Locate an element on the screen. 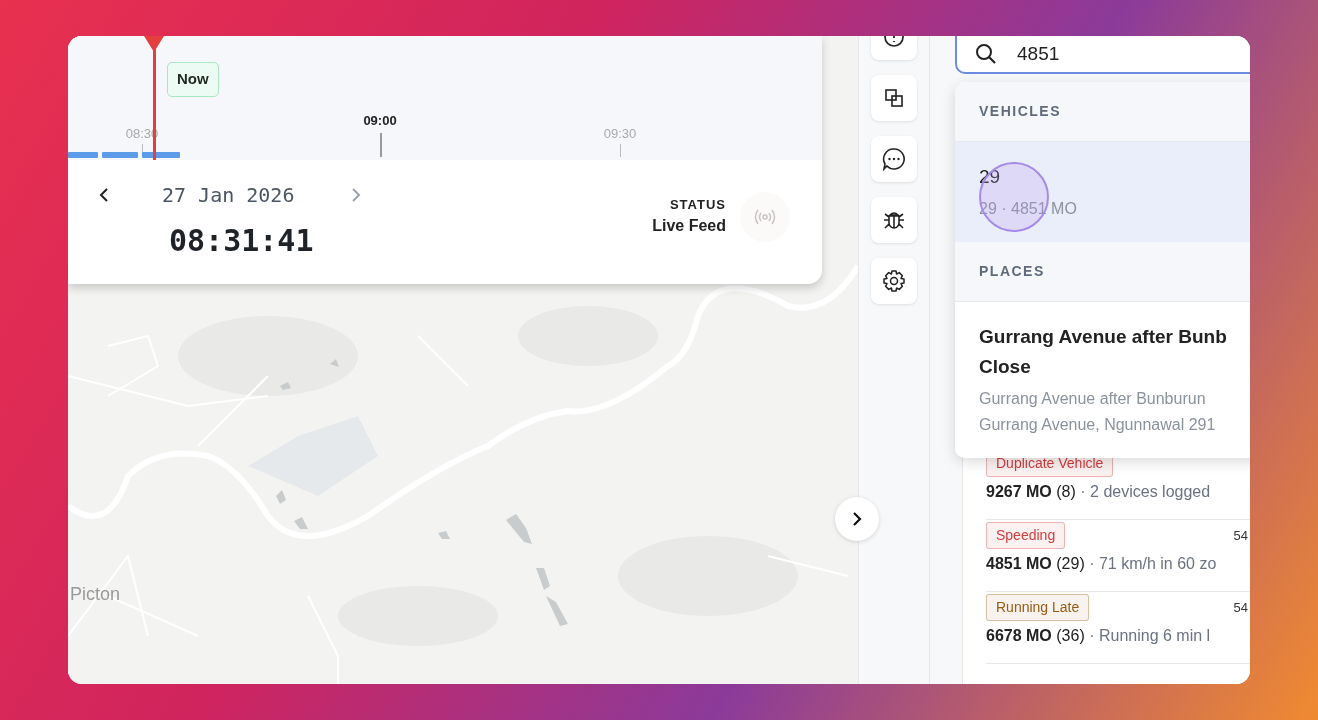 Image resolution: width=1318 pixels, height=720 pixels. clock-time: 08:31:41 is located at coordinates (242, 241).